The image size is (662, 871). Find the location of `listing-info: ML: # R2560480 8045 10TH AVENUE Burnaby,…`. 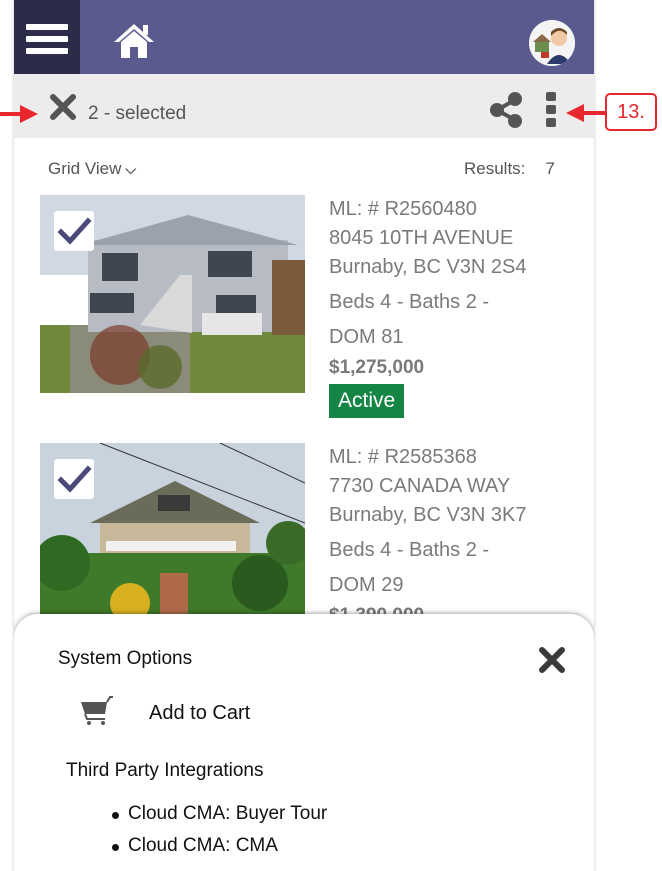

listing-info: ML: # R2560480 8045 10TH AVENUE Burnaby,… is located at coordinates (459, 306).